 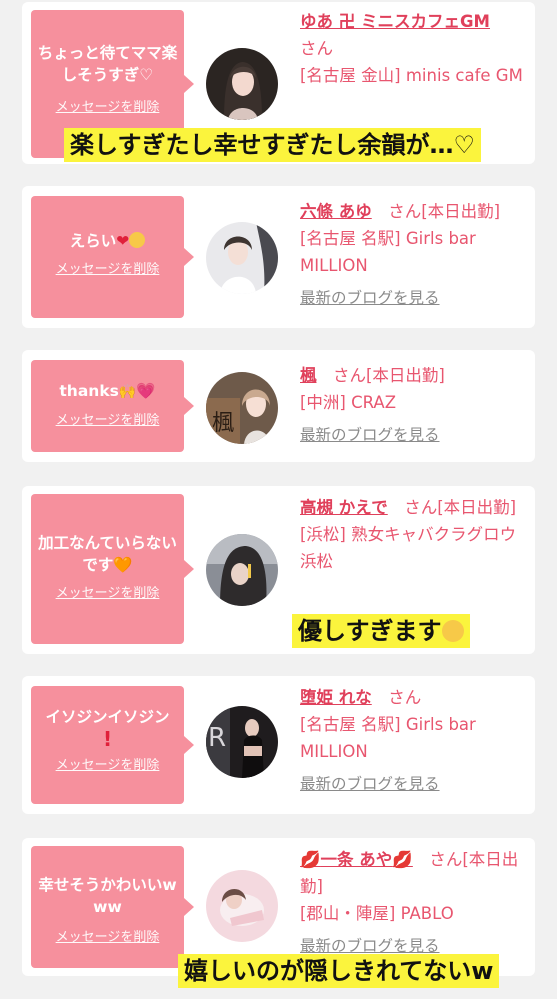 What do you see at coordinates (123, 565) in the screenshot?
I see `orange-heart-icon: 🧡` at bounding box center [123, 565].